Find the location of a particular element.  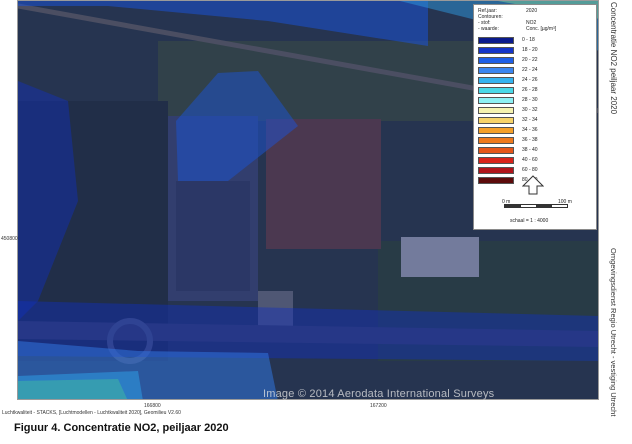

legend-item: 32 - 34 is located at coordinates (508, 120).